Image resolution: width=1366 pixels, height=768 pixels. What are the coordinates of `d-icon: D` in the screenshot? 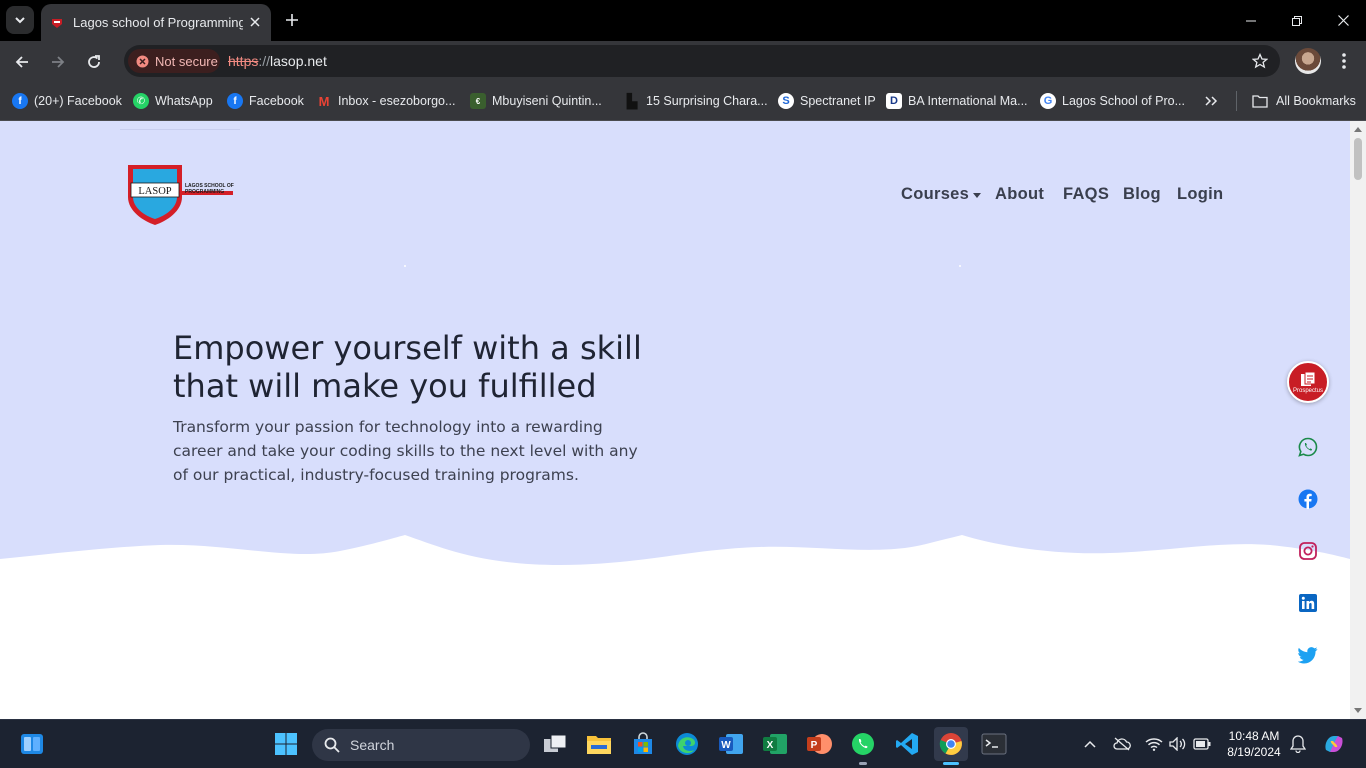 It's located at (894, 101).